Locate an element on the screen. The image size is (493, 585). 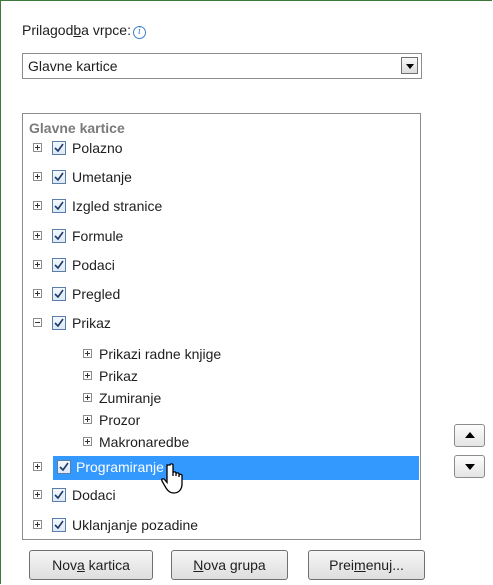
move-up-button is located at coordinates (469, 435).